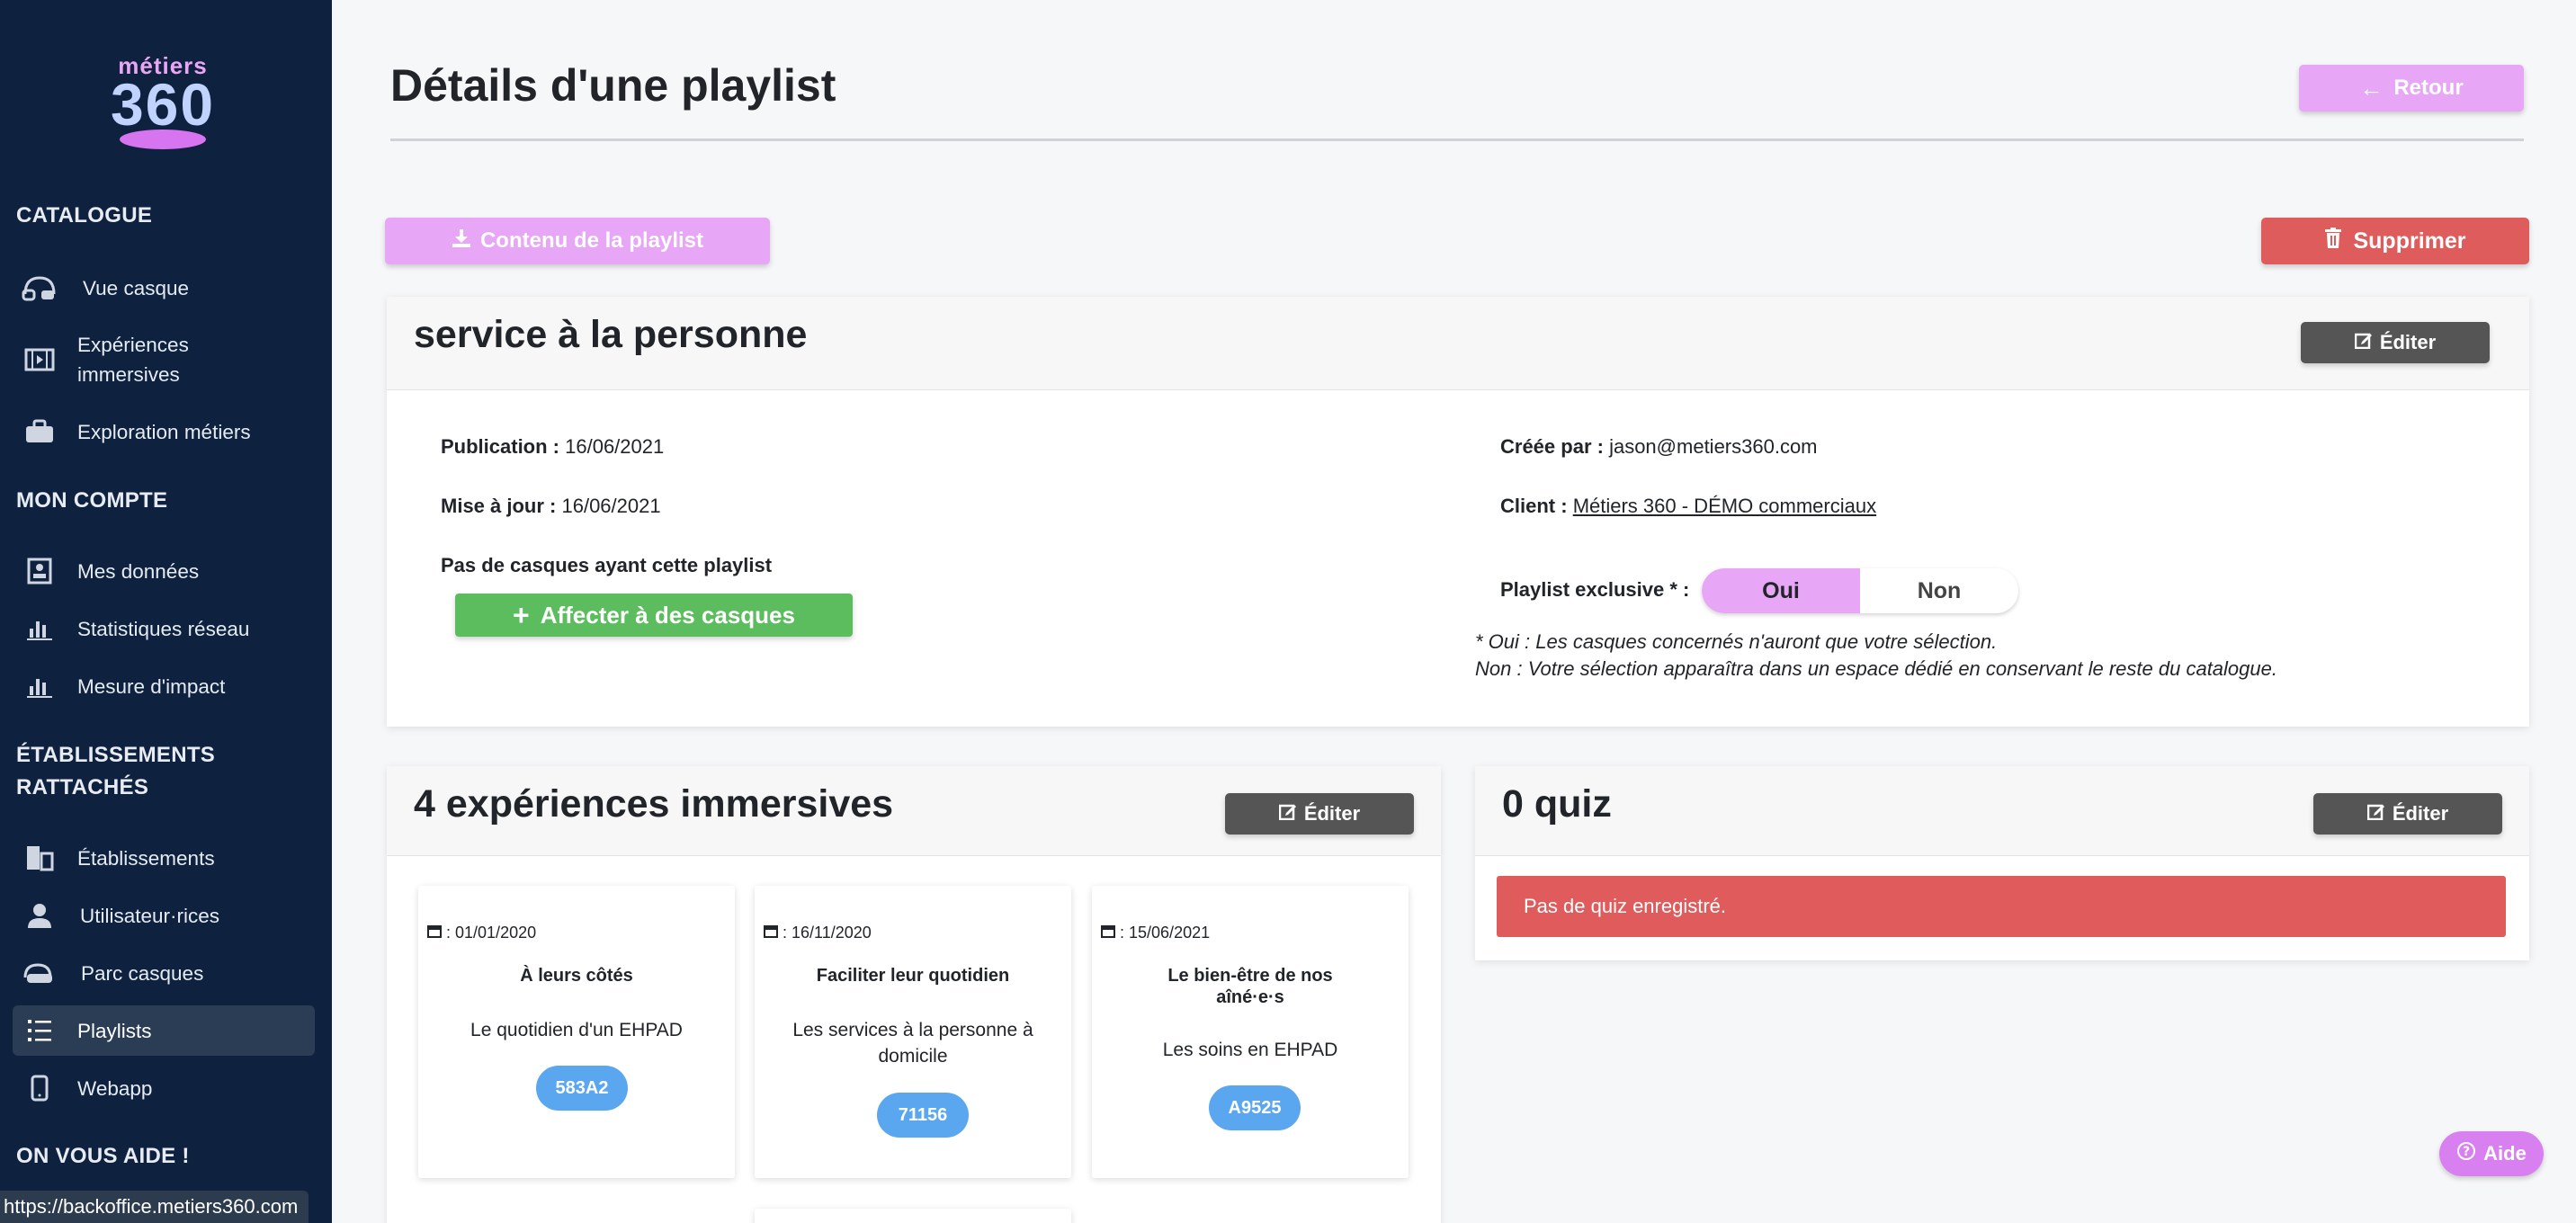 The image size is (2576, 1223). I want to click on sidebar-item-exploration: Exploration métiers, so click(164, 431).